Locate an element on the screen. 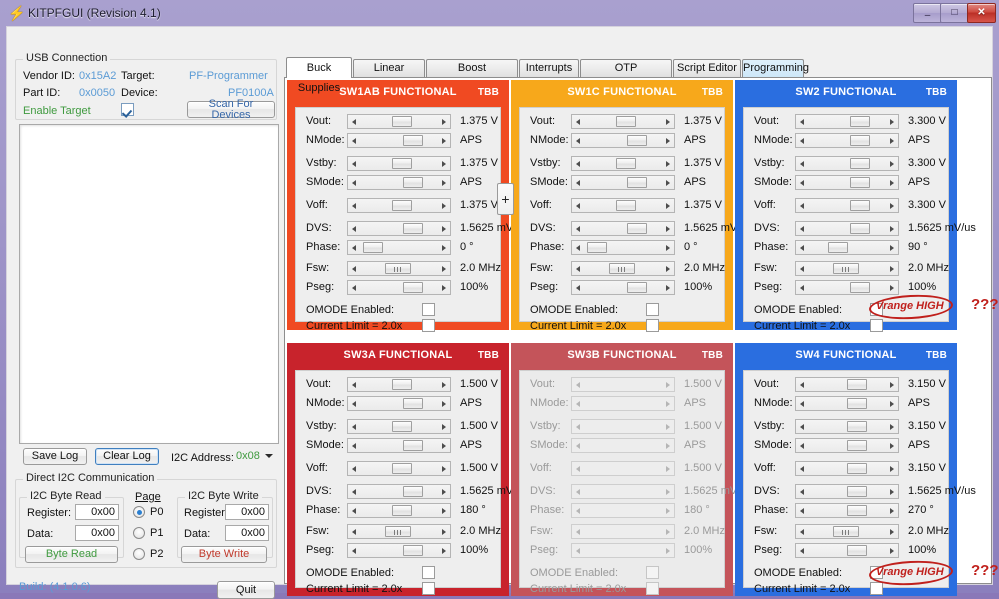 The height and width of the screenshot is (599, 999). omode-enabled-checkbox is located at coordinates (428, 309).